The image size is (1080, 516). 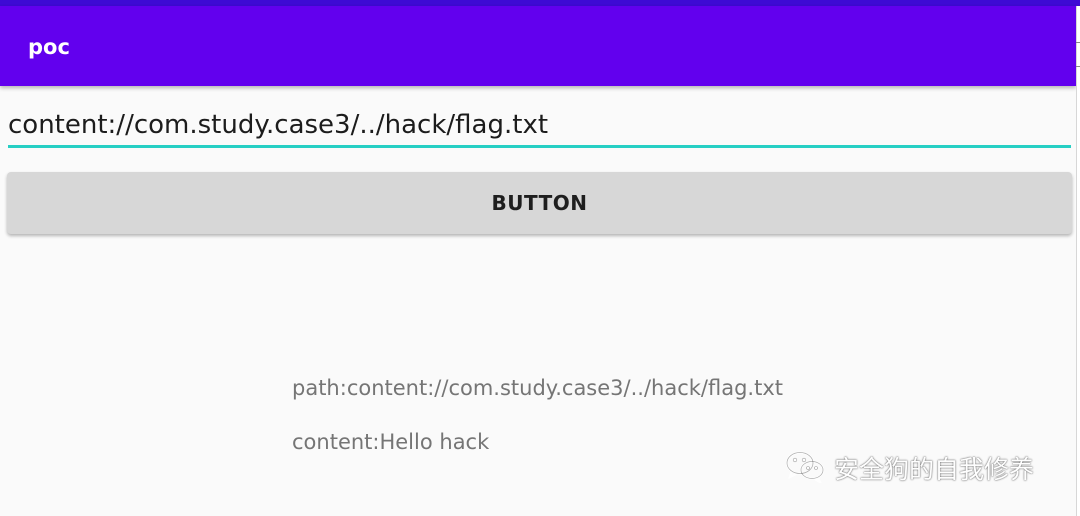 I want to click on watermark-text: 安全狗的自我修养, so click(x=934, y=469).